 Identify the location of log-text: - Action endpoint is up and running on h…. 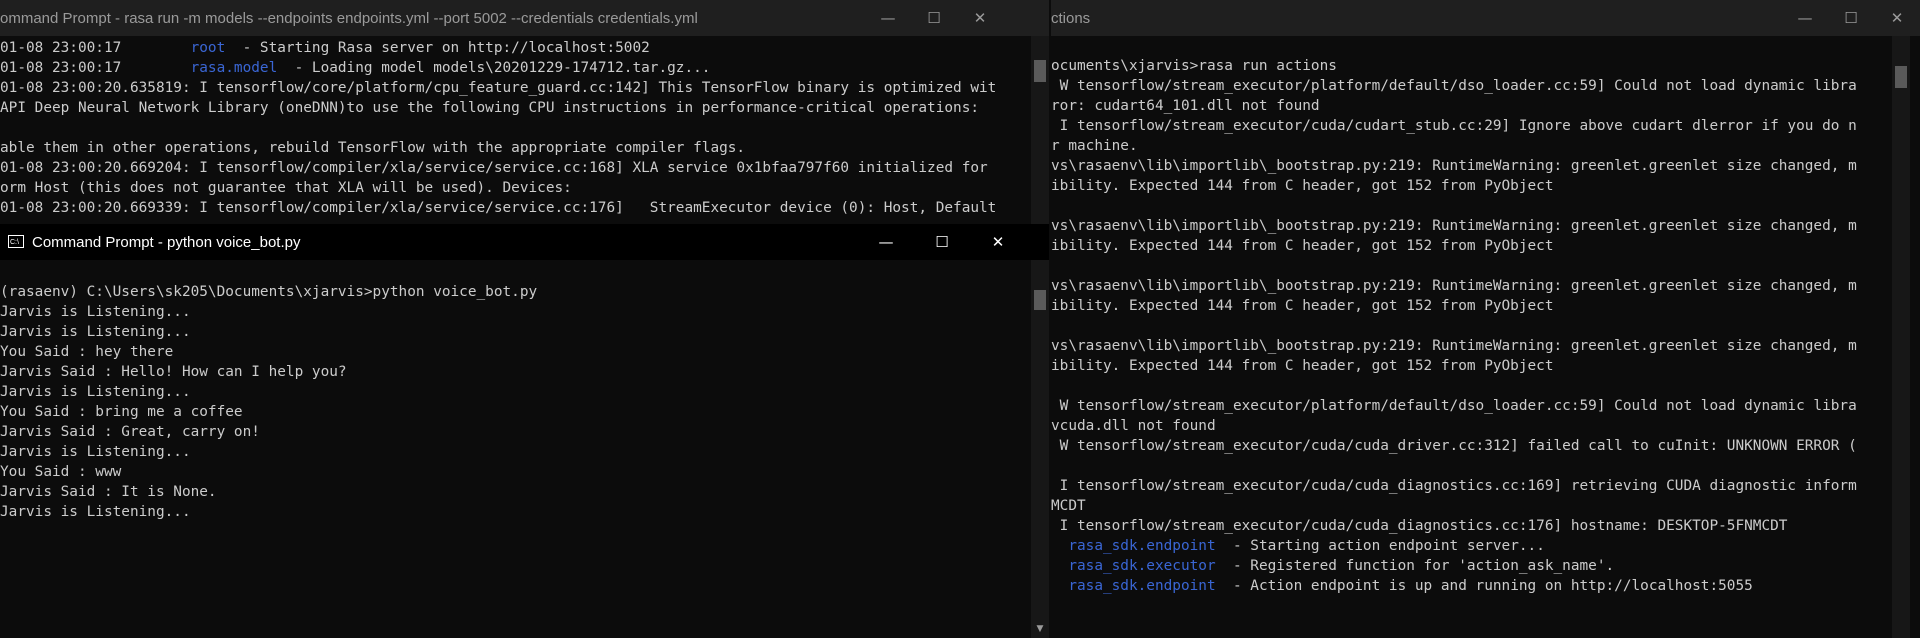
(1484, 586).